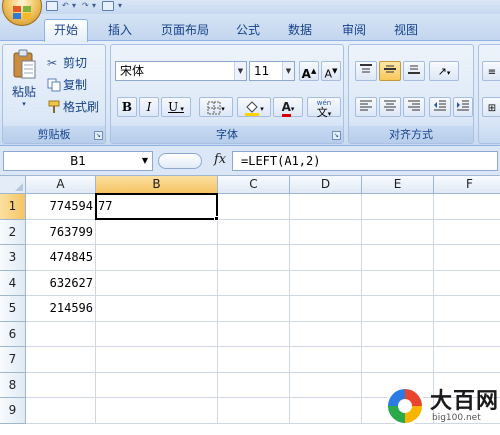 This screenshot has height=435, width=500. I want to click on cell-c7, so click(254, 360).